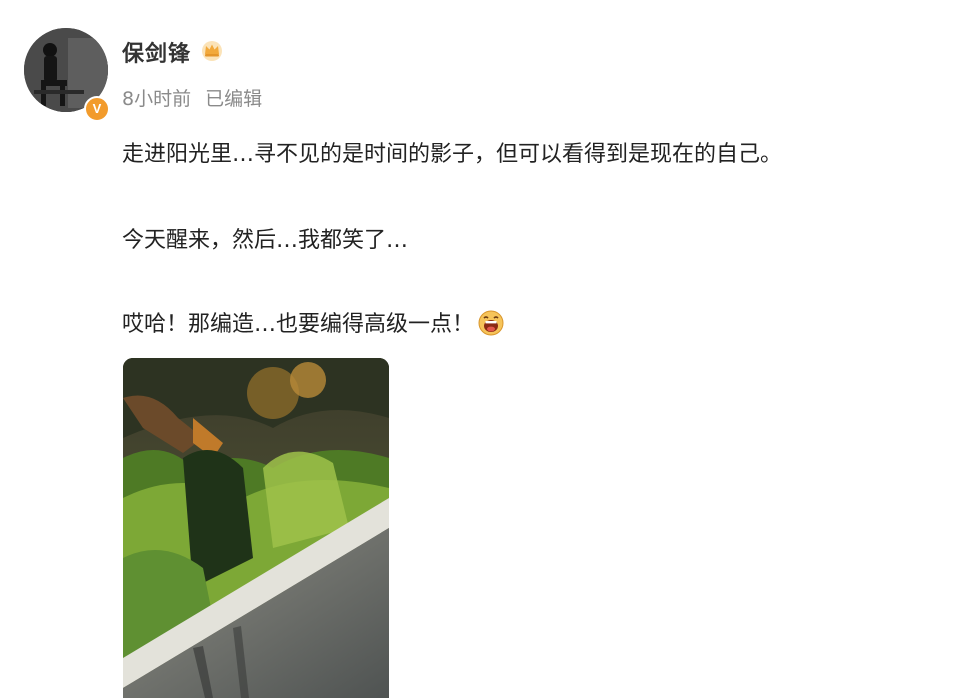 Image resolution: width=960 pixels, height=698 pixels. I want to click on crown-icon, so click(212, 50).